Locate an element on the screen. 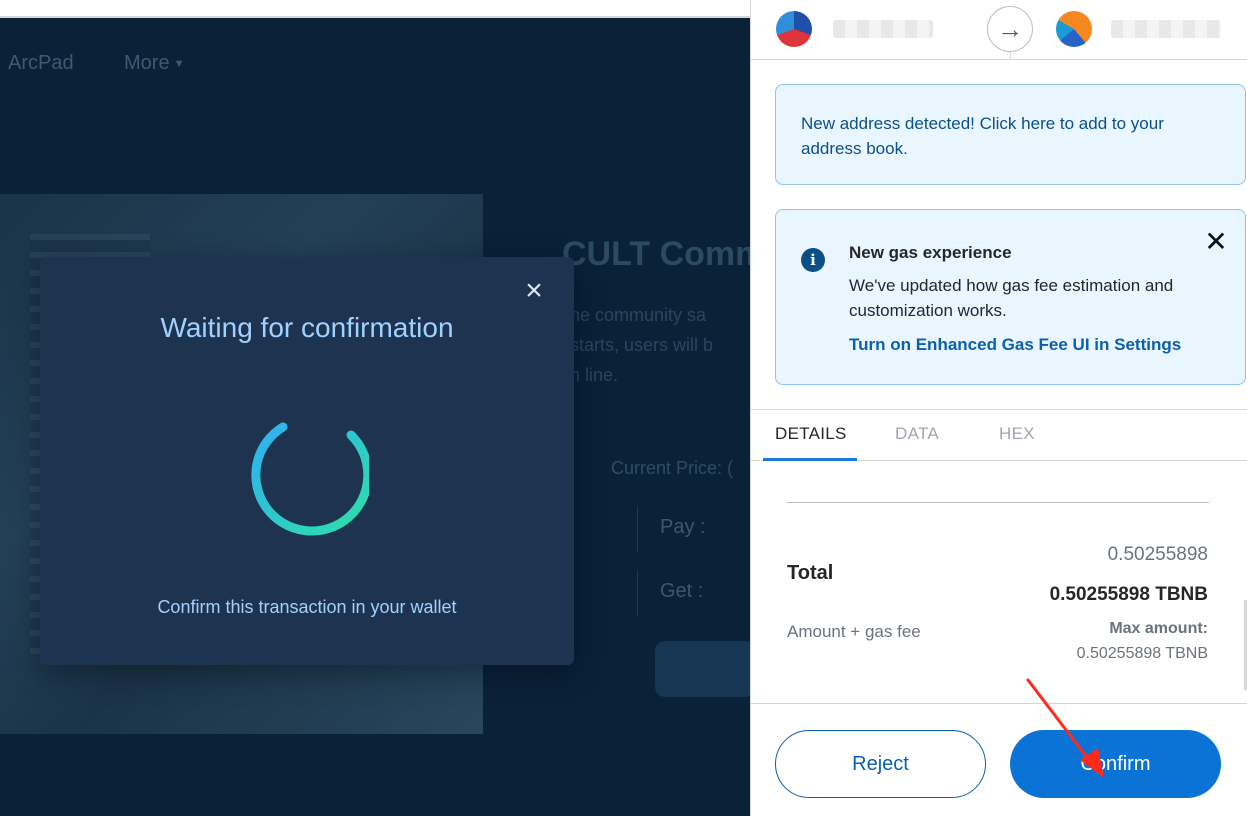 The image size is (1247, 816). account-transfer-bar: → is located at coordinates (999, 30).